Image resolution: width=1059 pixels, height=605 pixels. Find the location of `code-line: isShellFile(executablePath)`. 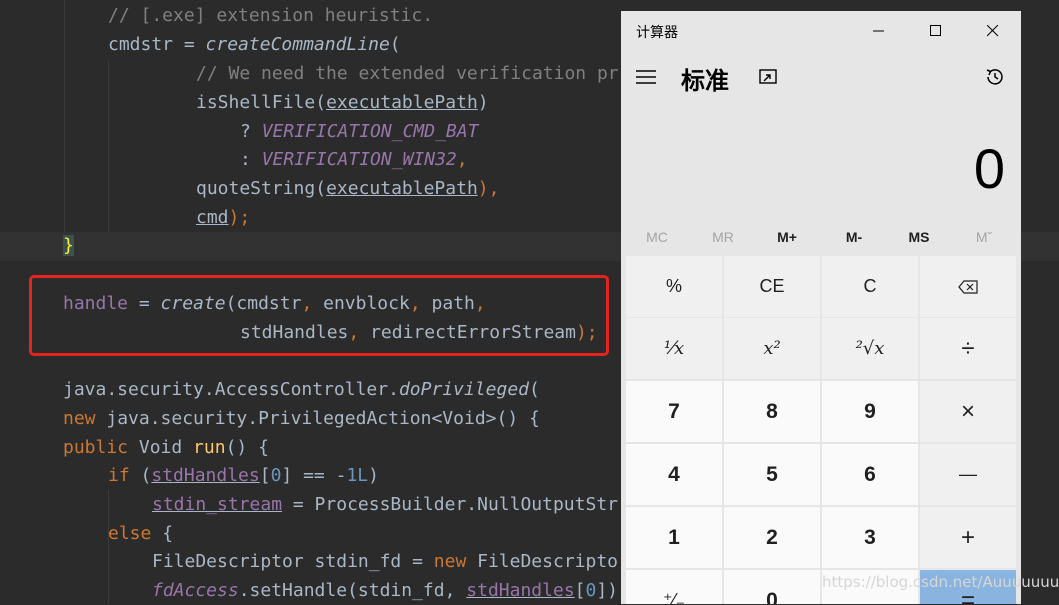

code-line: isShellFile(executablePath) is located at coordinates (342, 102).